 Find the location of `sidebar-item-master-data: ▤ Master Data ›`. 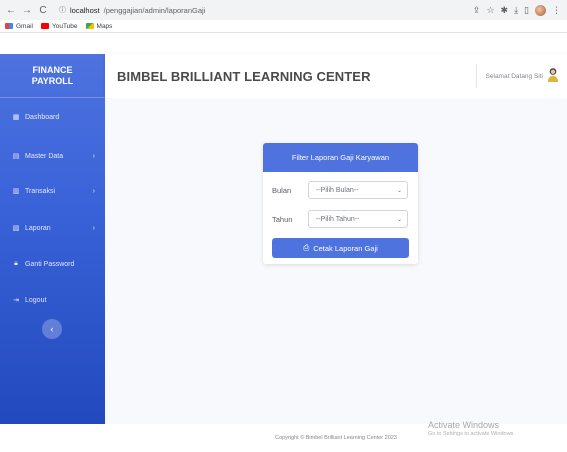

sidebar-item-master-data: ▤ Master Data › is located at coordinates (52, 156).